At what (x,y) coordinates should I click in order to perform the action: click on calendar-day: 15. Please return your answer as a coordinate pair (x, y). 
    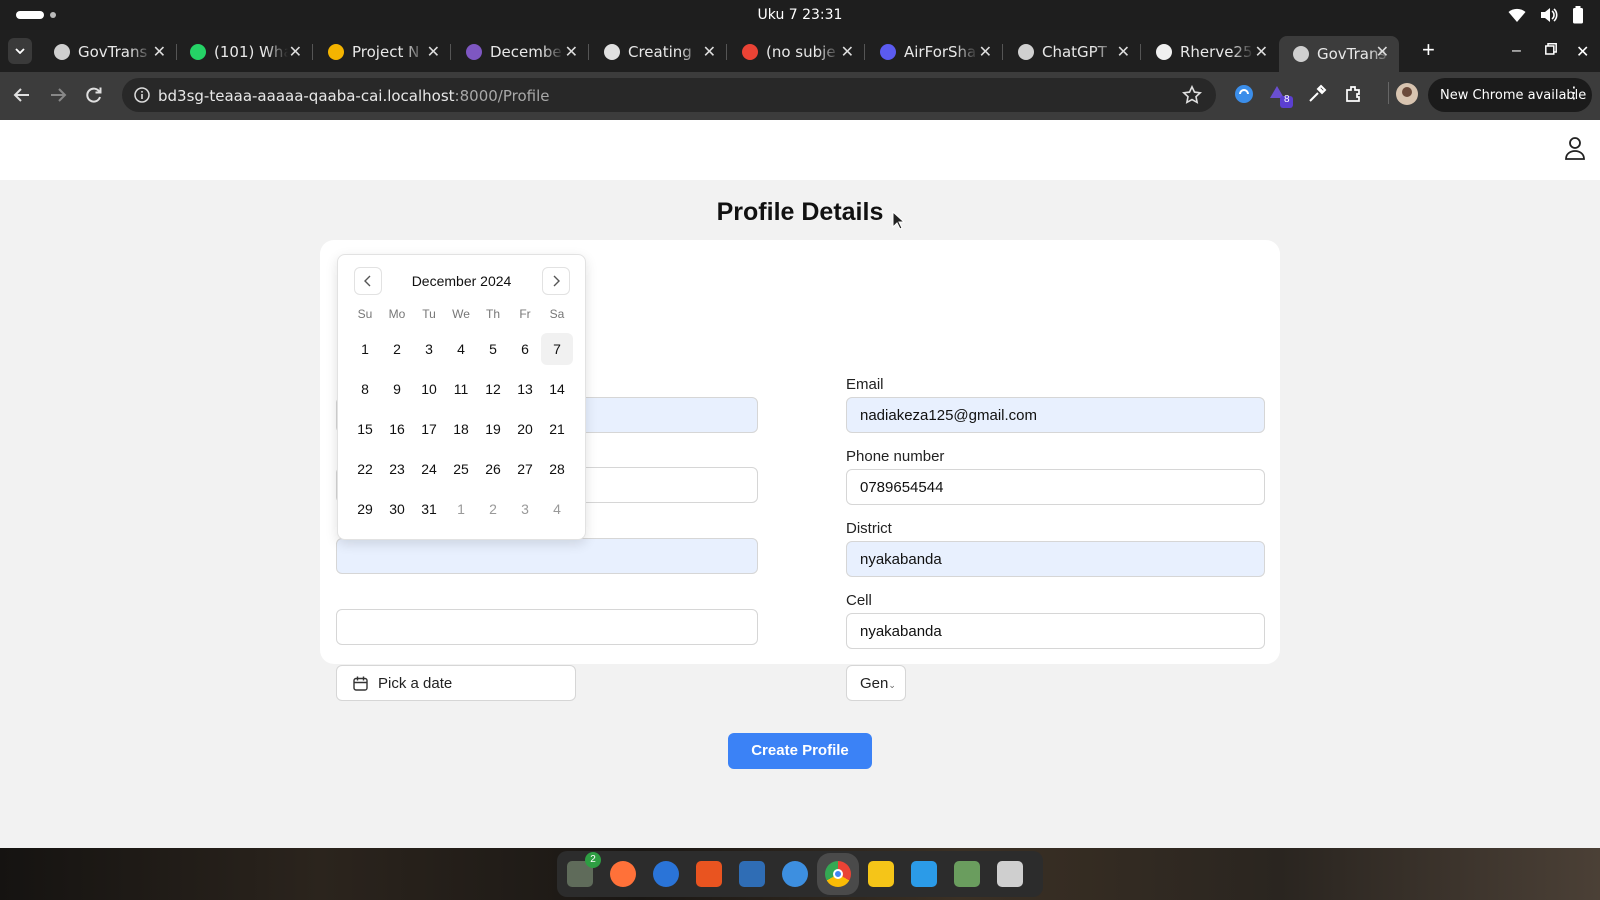
    Looking at the image, I should click on (365, 429).